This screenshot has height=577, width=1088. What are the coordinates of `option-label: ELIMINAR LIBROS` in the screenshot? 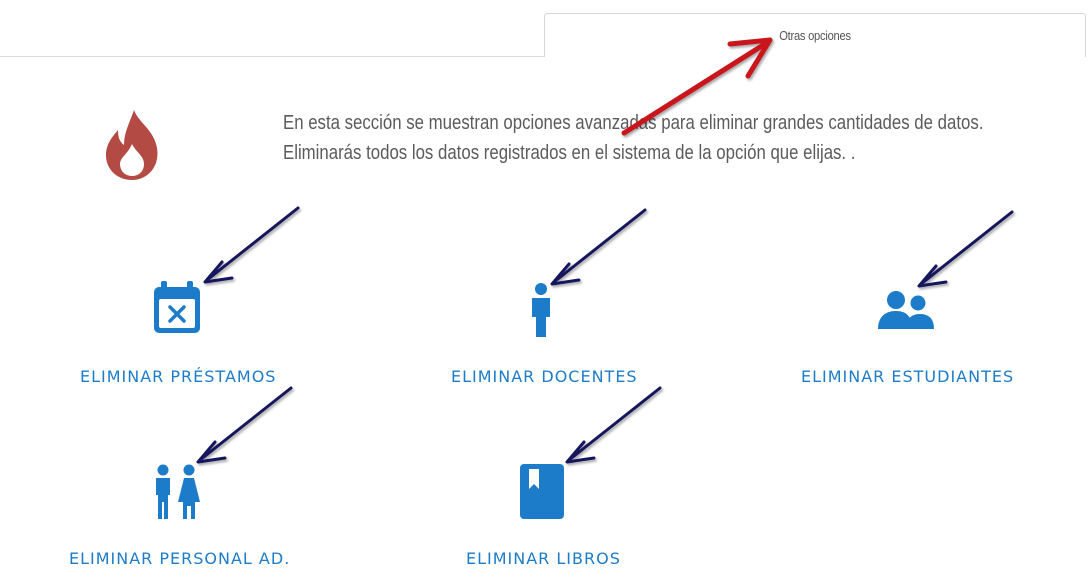 It's located at (543, 558).